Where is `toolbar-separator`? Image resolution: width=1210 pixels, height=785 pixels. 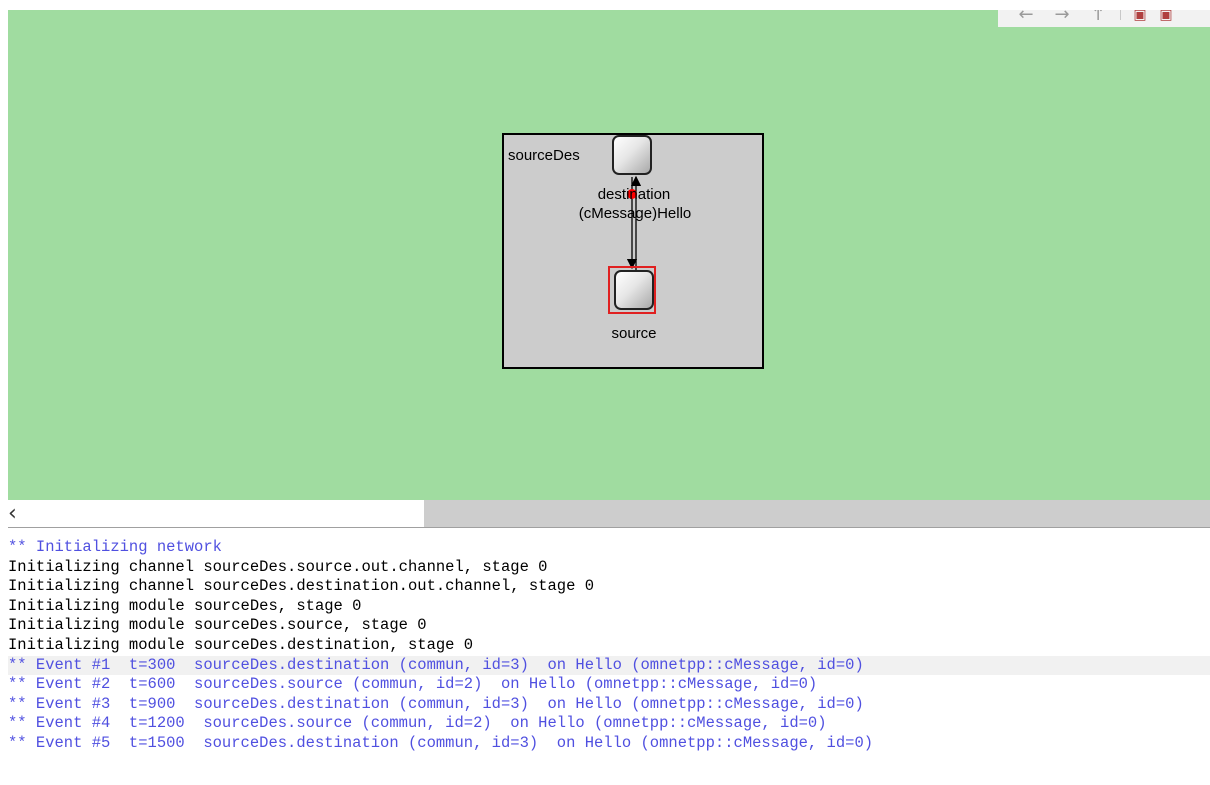 toolbar-separator is located at coordinates (1120, 15).